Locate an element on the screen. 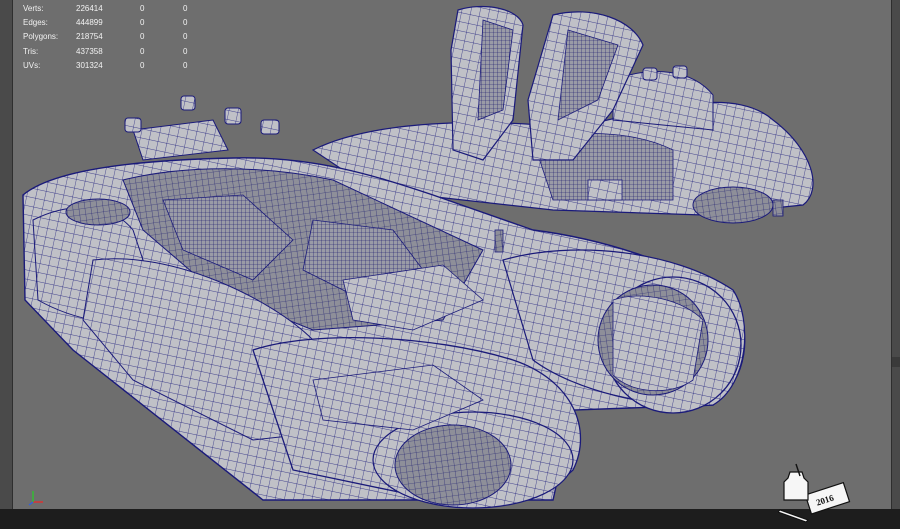 The width and height of the screenshot is (900, 529). stat-value: 437358 is located at coordinates (89, 51).